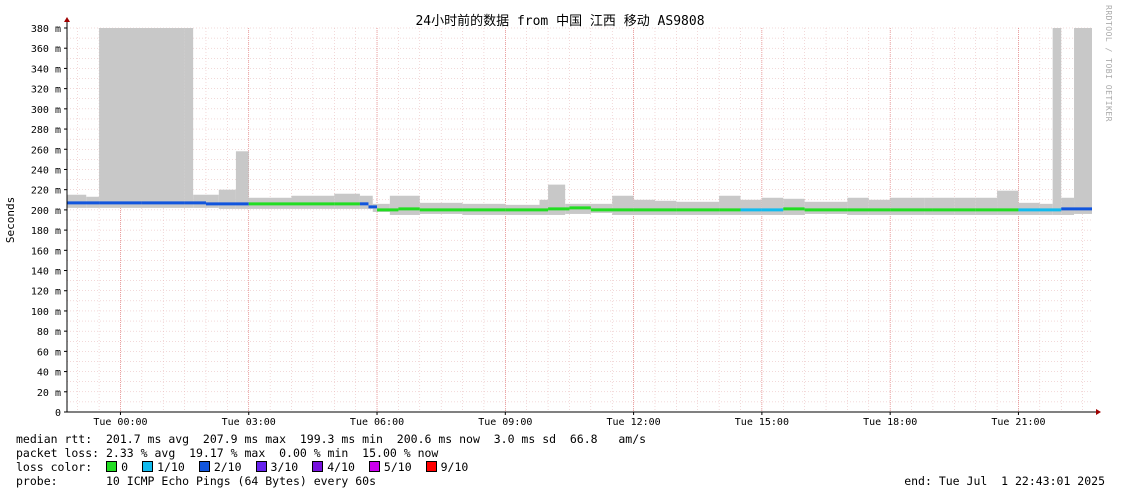  I want to click on loss-color-label: loss color:, so click(54, 467).